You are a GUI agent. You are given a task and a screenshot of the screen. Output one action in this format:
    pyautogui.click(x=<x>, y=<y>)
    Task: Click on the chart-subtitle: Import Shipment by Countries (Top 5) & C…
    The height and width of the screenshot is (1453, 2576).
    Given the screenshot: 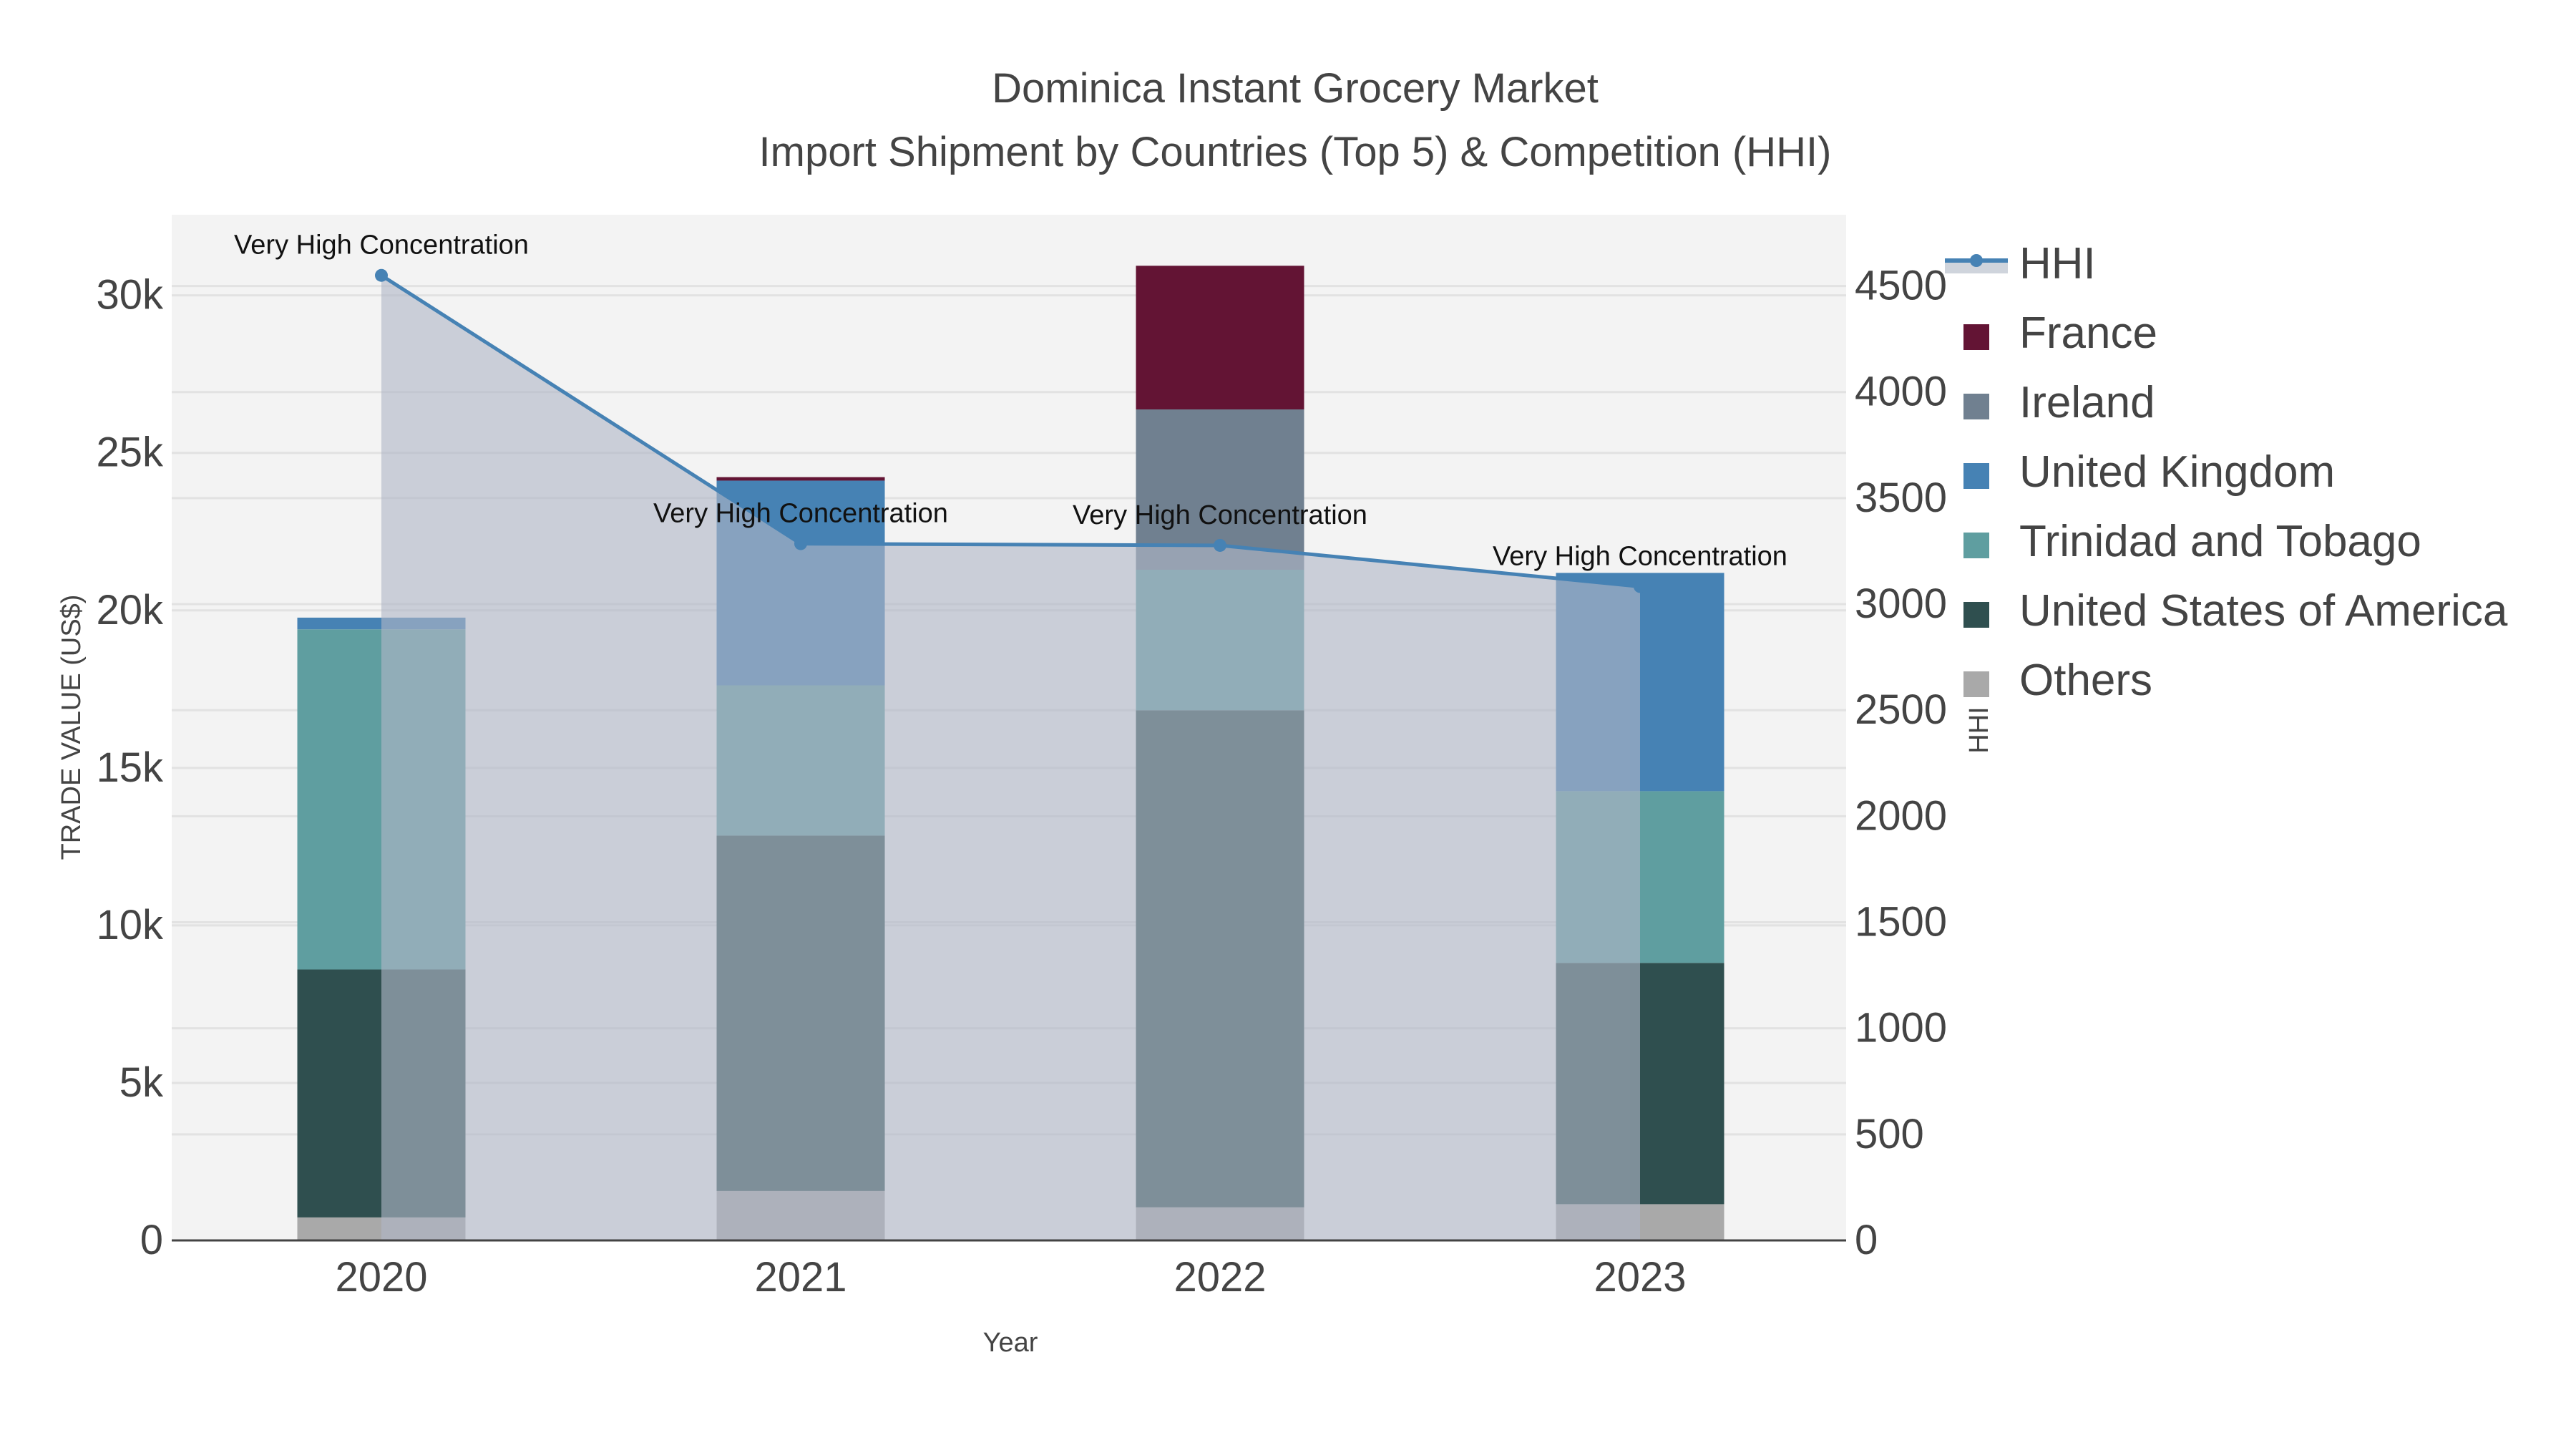 What is the action you would take?
    pyautogui.click(x=1295, y=152)
    